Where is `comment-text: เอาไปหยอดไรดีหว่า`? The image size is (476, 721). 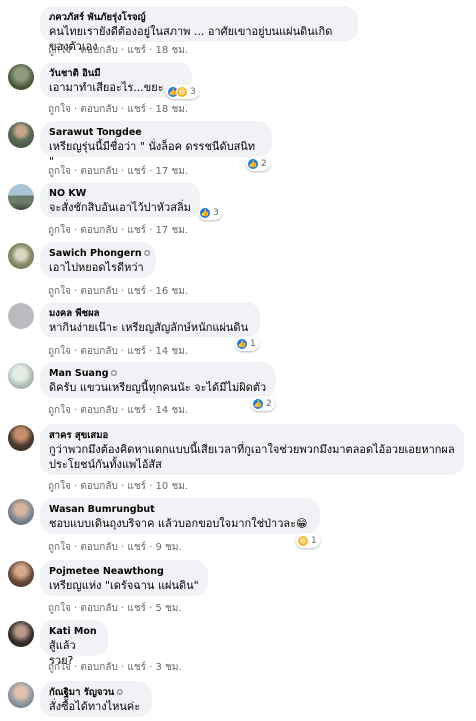 comment-text: เอาไปหยอดไรดีหว่า is located at coordinates (96, 267).